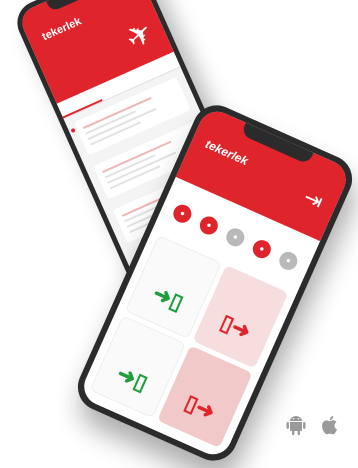 The height and width of the screenshot is (468, 358). Describe the element at coordinates (227, 152) in the screenshot. I see `front-phone-logo: tekerlek` at that location.